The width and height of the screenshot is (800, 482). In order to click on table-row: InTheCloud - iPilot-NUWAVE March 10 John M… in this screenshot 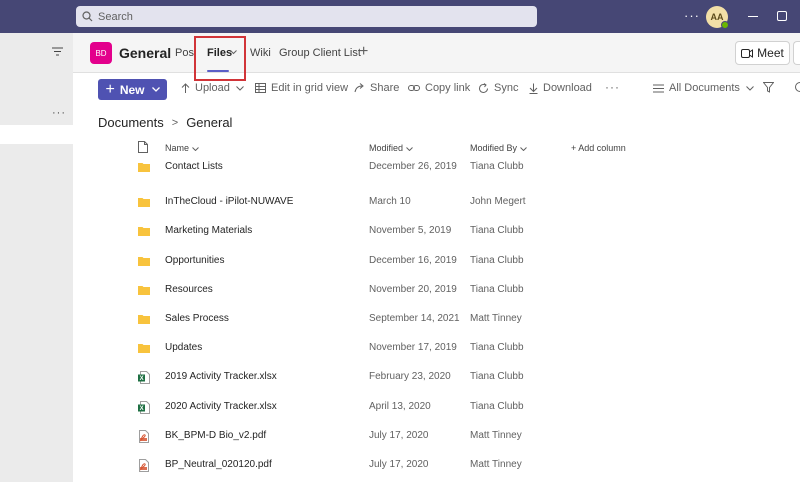, I will do `click(436, 201)`.